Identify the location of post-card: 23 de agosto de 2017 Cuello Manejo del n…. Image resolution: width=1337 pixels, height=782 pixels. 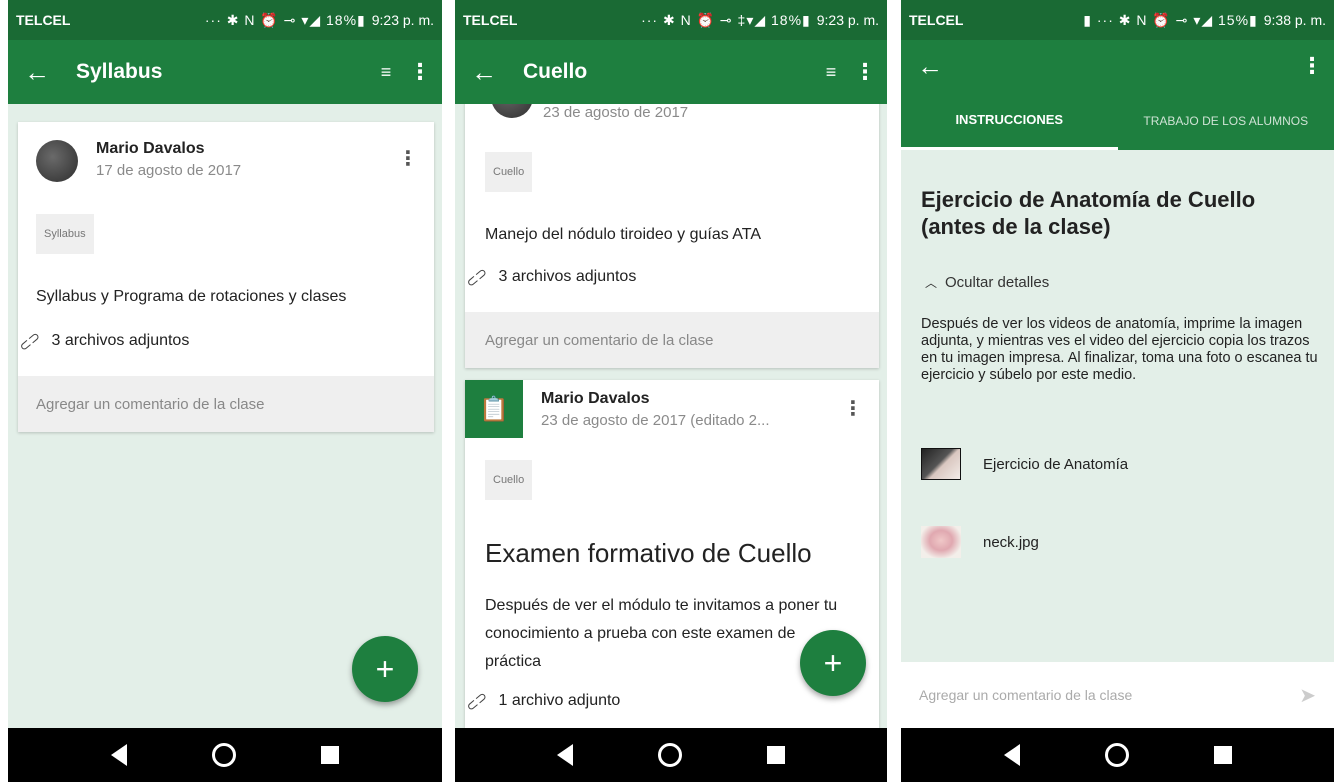
(670, 214).